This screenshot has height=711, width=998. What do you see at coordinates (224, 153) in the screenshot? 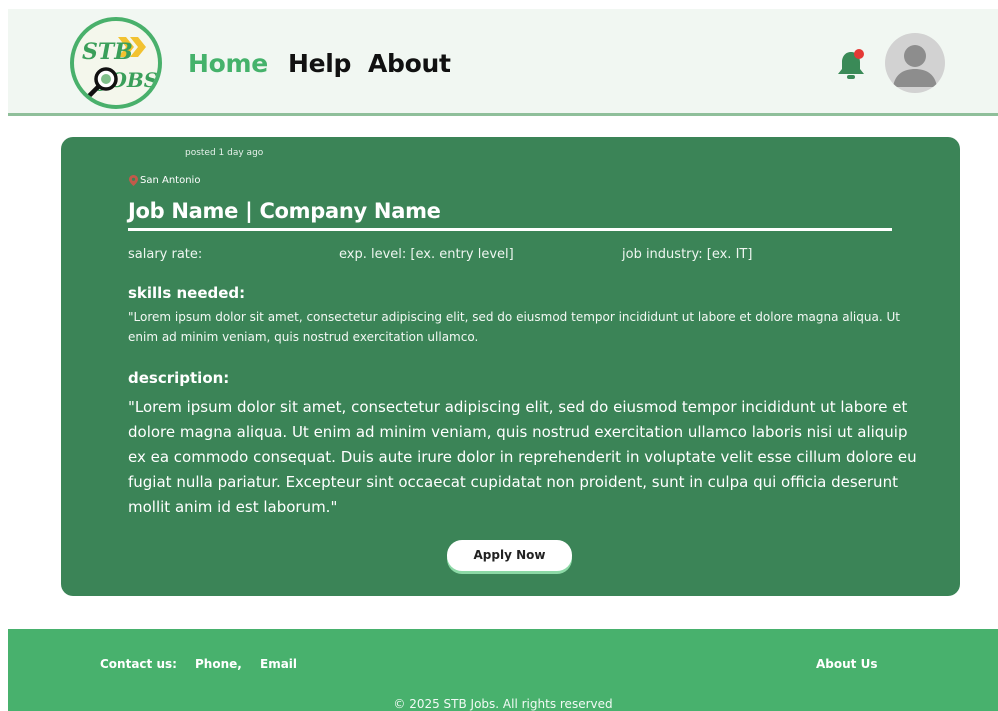
I see `posted-time: posted 1 day ago` at bounding box center [224, 153].